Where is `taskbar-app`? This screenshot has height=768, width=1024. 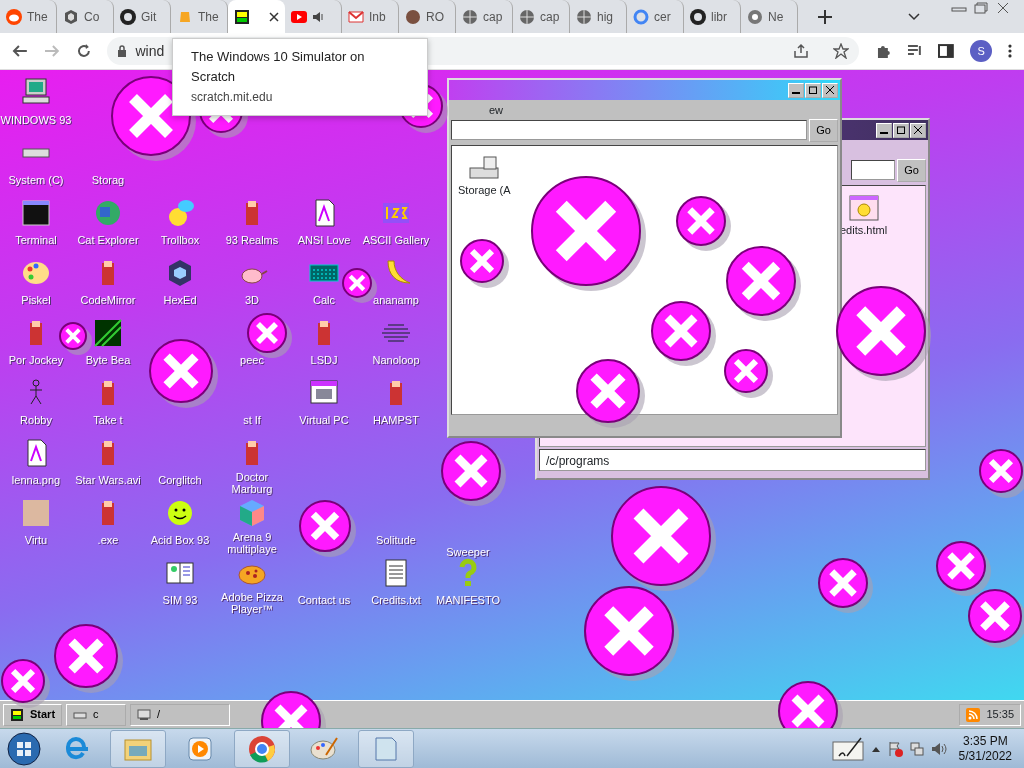 taskbar-app is located at coordinates (262, 748).